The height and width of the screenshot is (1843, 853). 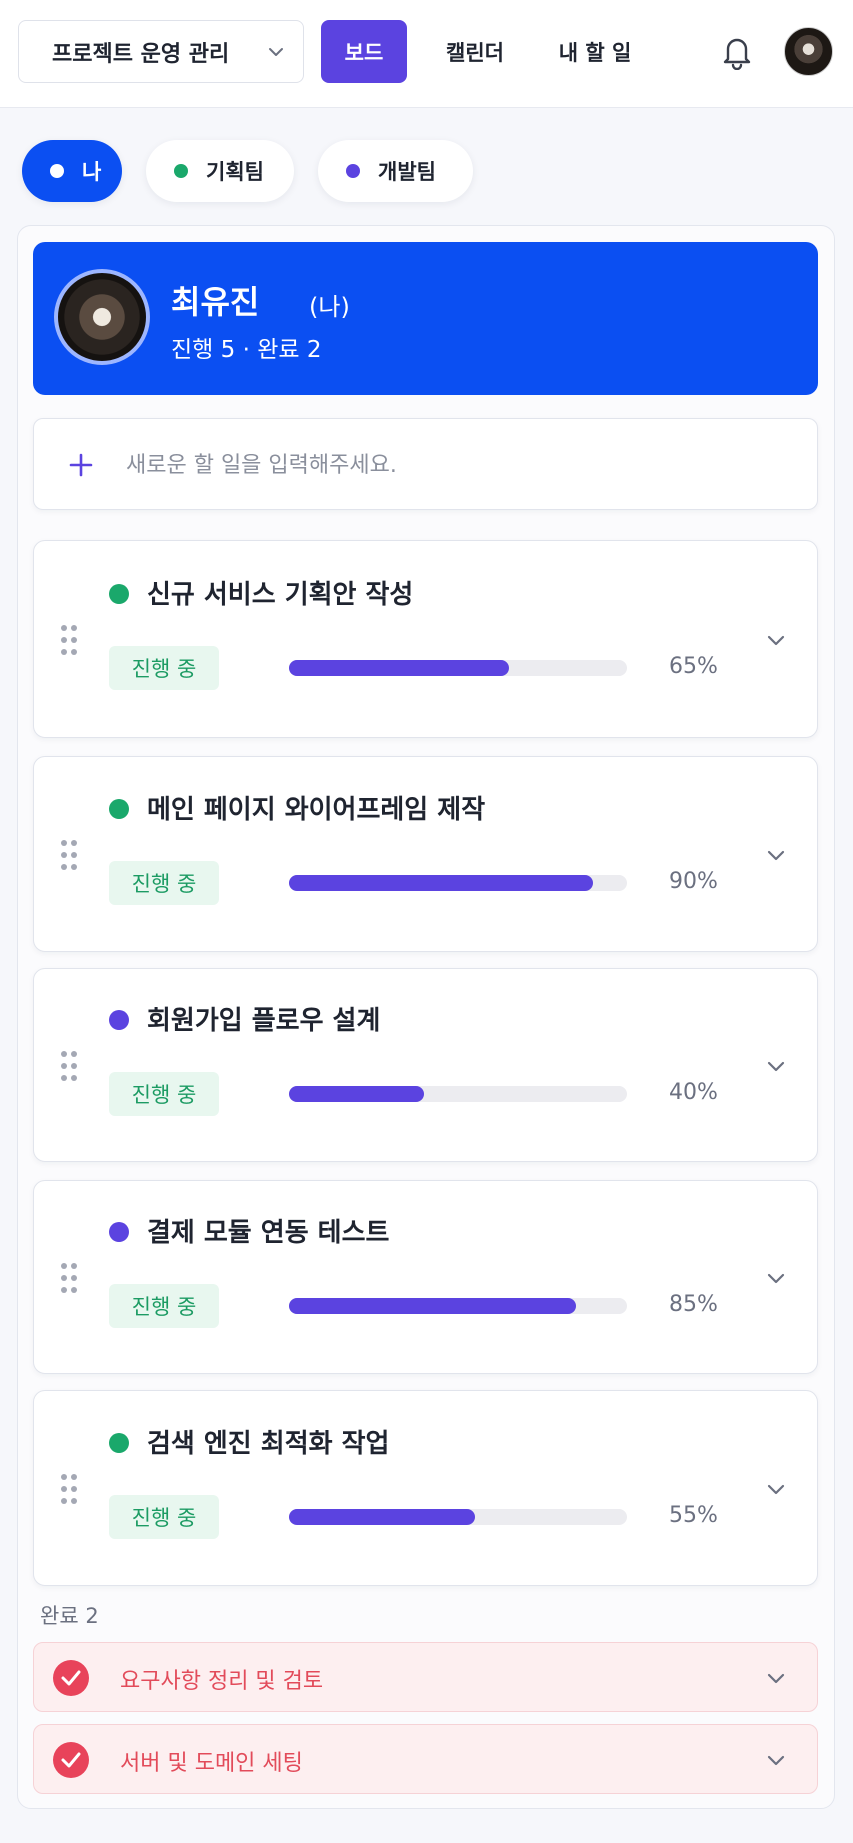 I want to click on filter-chip-planning: 기획팀, so click(x=220, y=171).